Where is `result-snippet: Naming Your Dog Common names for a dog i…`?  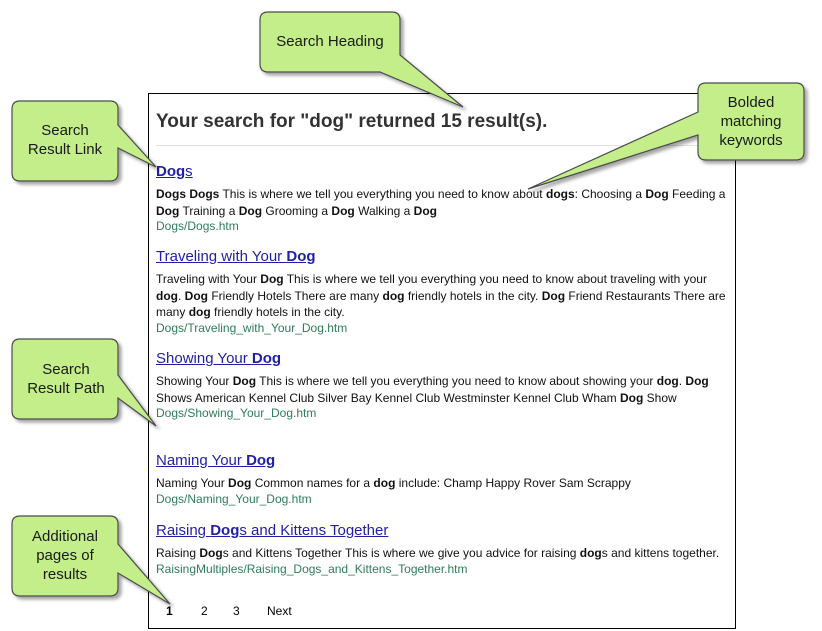
result-snippet: Naming Your Dog Common names for a dog i… is located at coordinates (443, 483).